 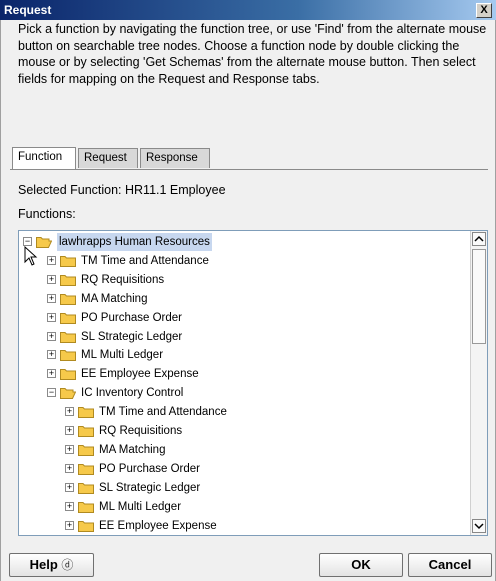 I want to click on ok-button: OK, so click(x=361, y=565).